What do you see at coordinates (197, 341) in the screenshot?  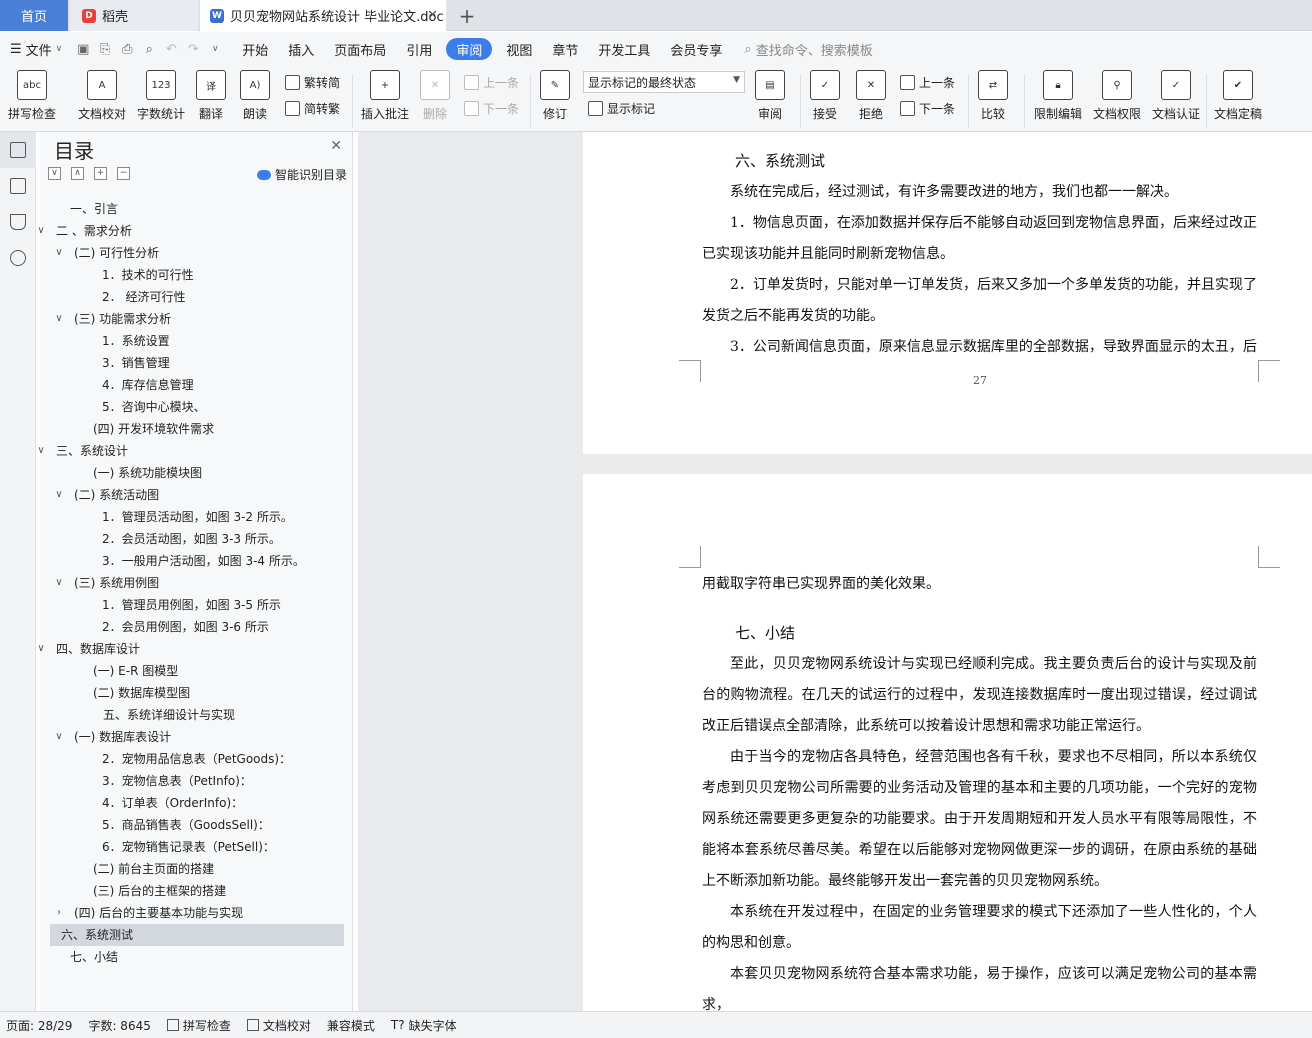 I see `toc-item: 1．系统设置` at bounding box center [197, 341].